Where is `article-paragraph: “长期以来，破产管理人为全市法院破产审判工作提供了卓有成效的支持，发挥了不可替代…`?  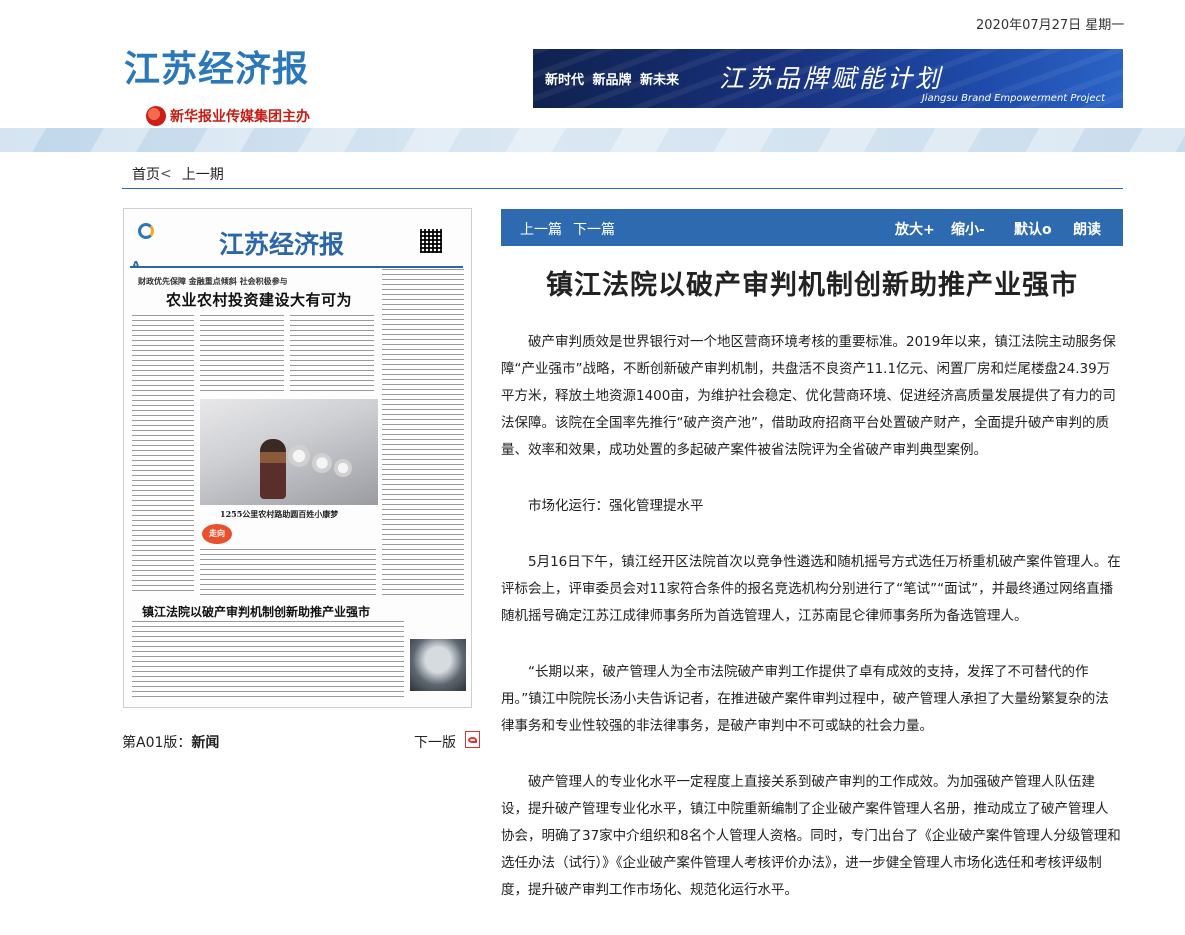
article-paragraph: “长期以来，破产管理人为全市法院破产审判工作提供了卓有成效的支持，发挥了不可替代… is located at coordinates (805, 699).